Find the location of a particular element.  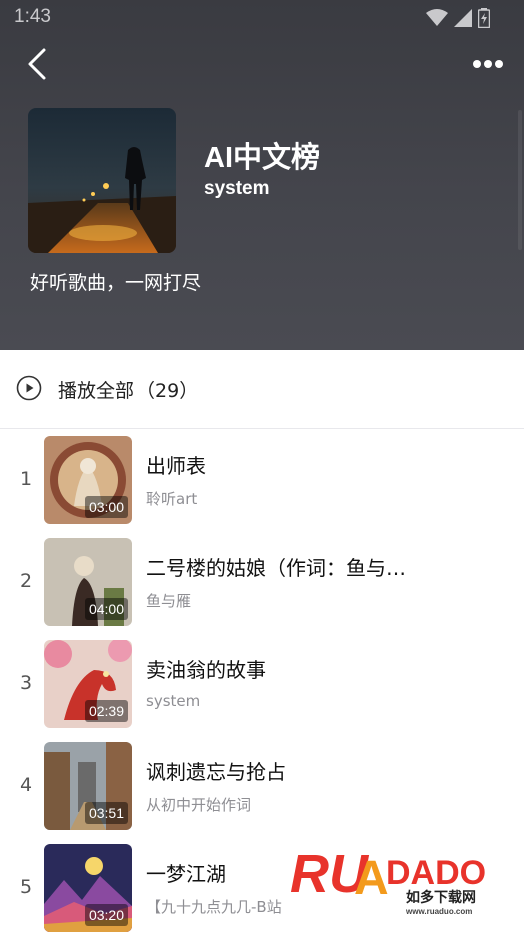

song-thumbnail: 03:20 is located at coordinates (88, 888).